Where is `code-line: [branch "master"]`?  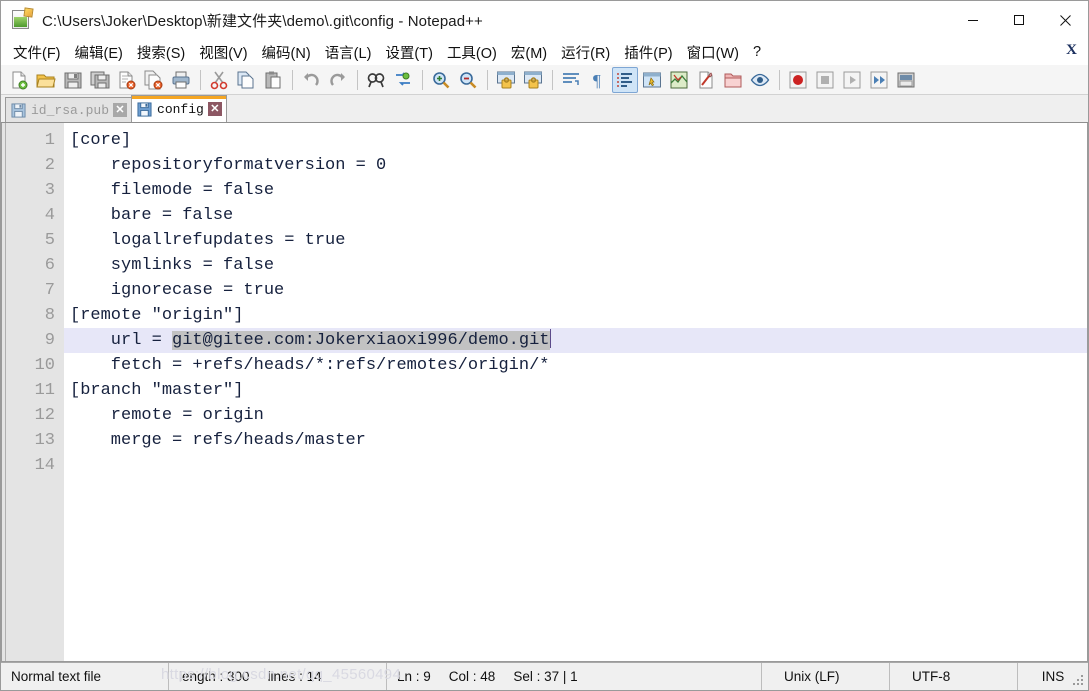
code-line: [branch "master"] is located at coordinates (157, 390).